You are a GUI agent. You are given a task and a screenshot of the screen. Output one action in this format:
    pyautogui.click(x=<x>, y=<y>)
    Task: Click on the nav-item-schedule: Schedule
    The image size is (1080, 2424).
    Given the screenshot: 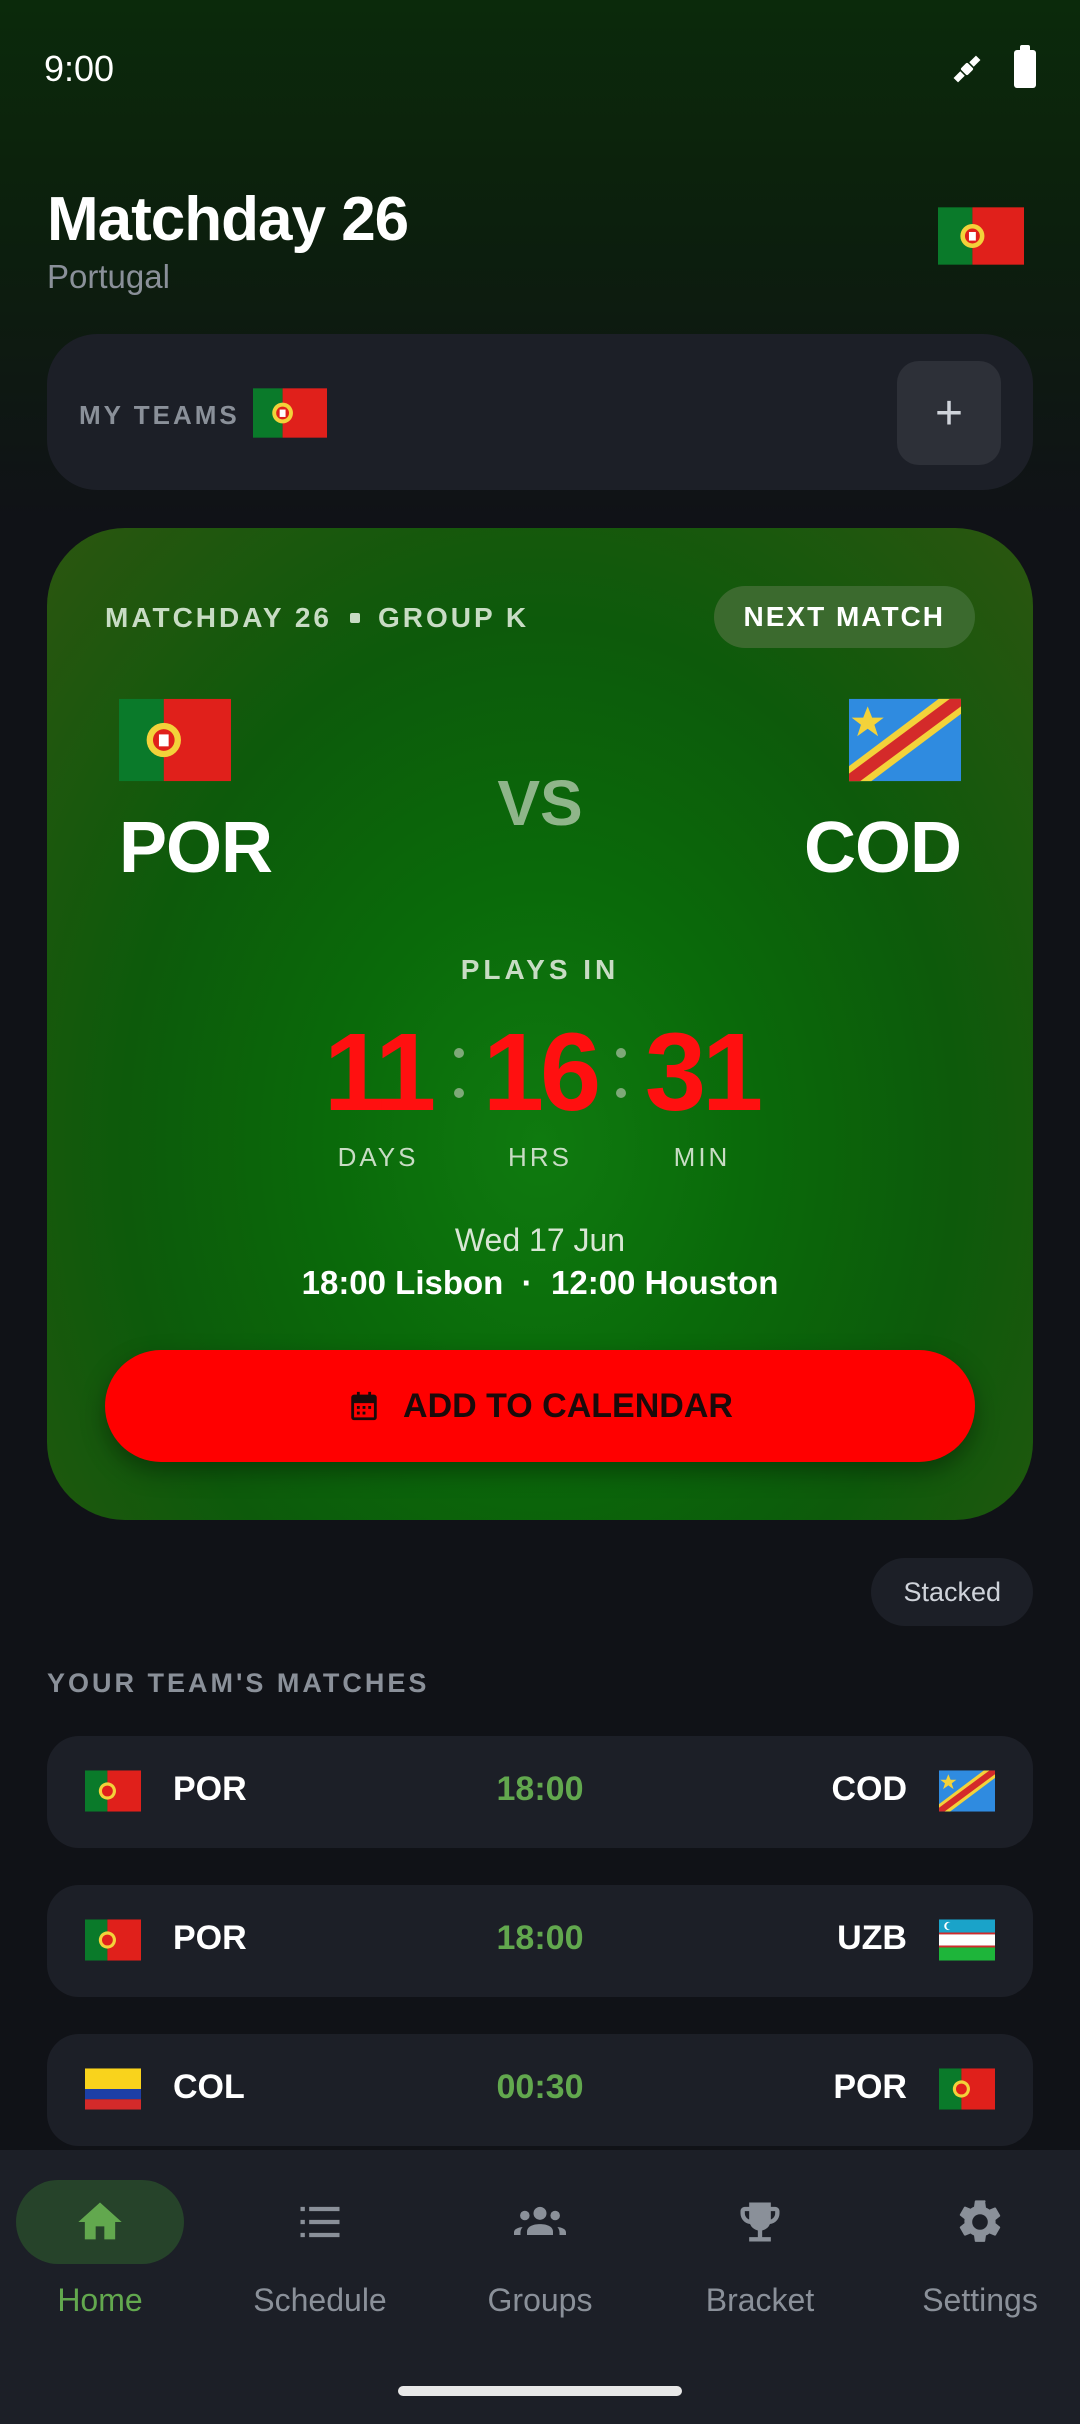 What is the action you would take?
    pyautogui.click(x=320, y=2249)
    